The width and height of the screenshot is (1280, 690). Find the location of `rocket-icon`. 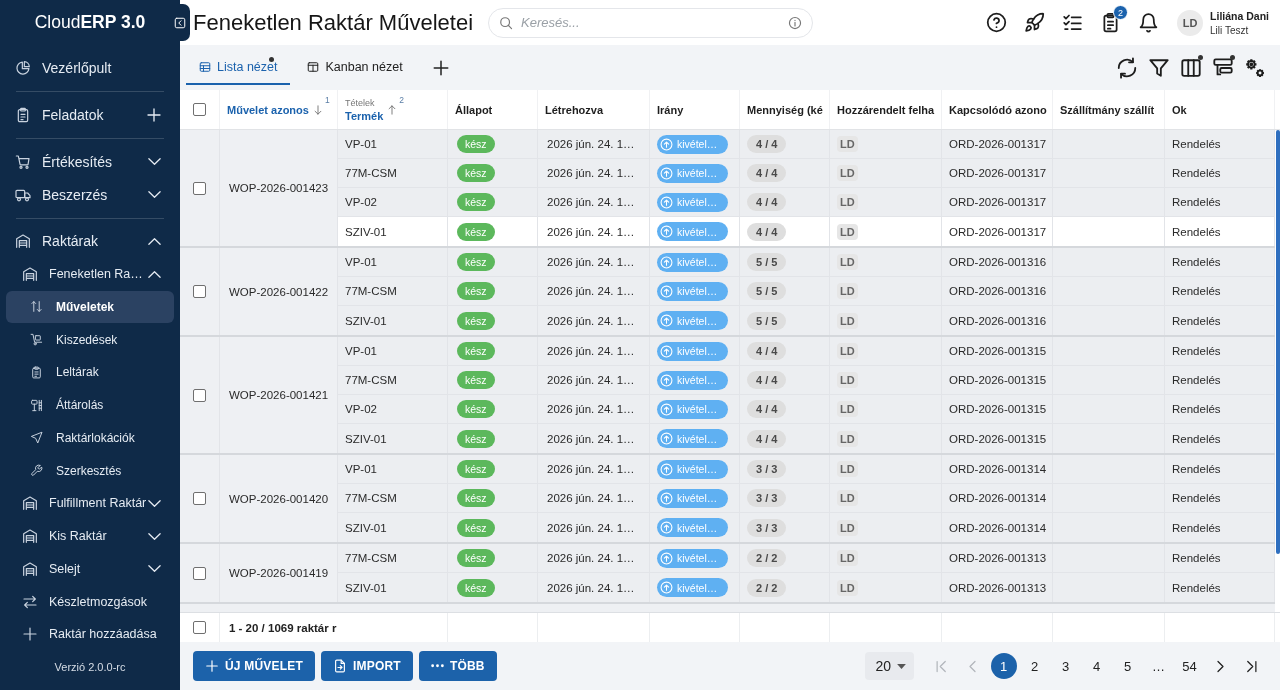

rocket-icon is located at coordinates (1035, 22).